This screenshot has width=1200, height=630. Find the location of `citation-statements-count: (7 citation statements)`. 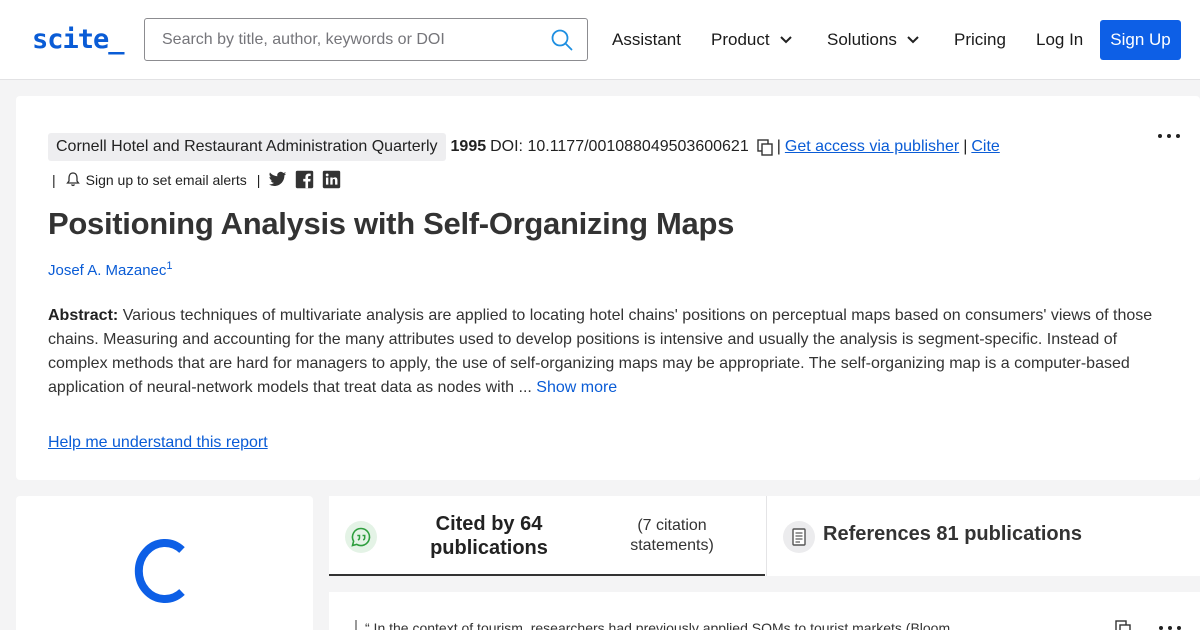

citation-statements-count: (7 citation statements) is located at coordinates (672, 535).